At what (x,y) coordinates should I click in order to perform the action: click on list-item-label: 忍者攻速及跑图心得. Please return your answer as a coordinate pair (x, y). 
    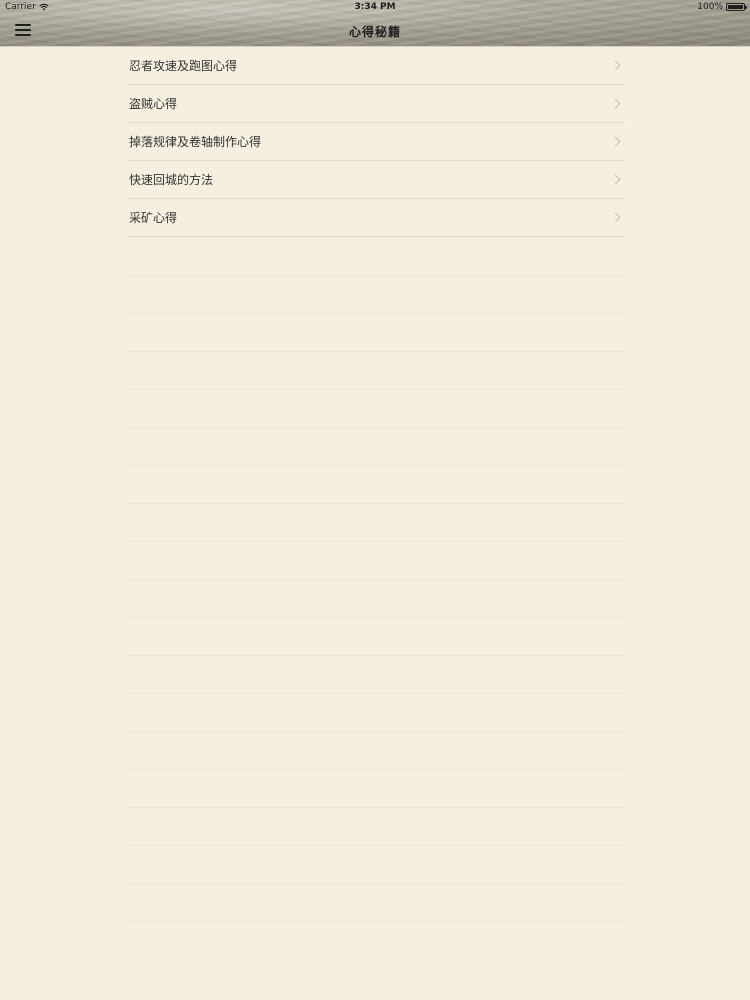
    Looking at the image, I should click on (183, 66).